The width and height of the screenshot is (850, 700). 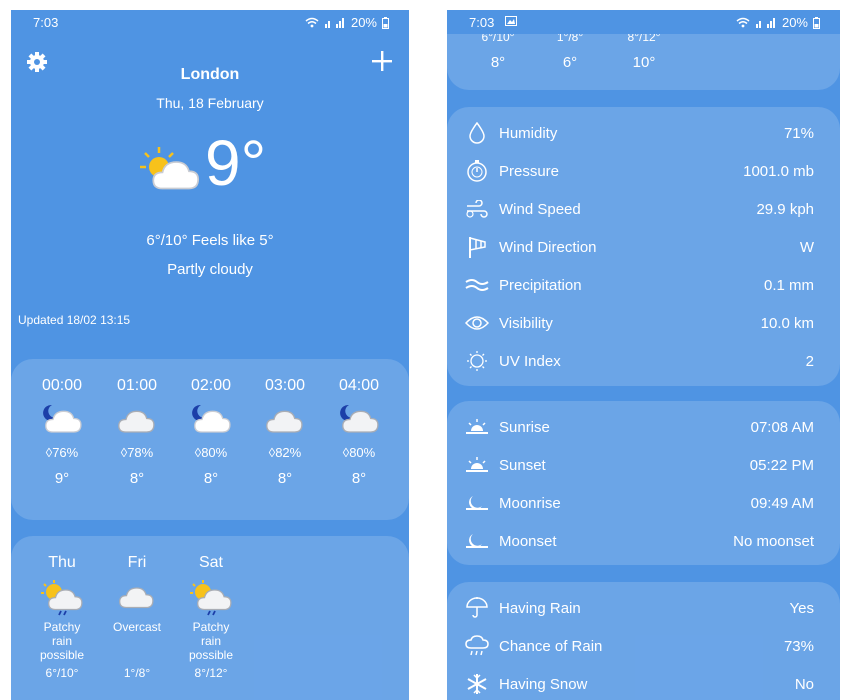 What do you see at coordinates (477, 361) in the screenshot?
I see `uv-icon` at bounding box center [477, 361].